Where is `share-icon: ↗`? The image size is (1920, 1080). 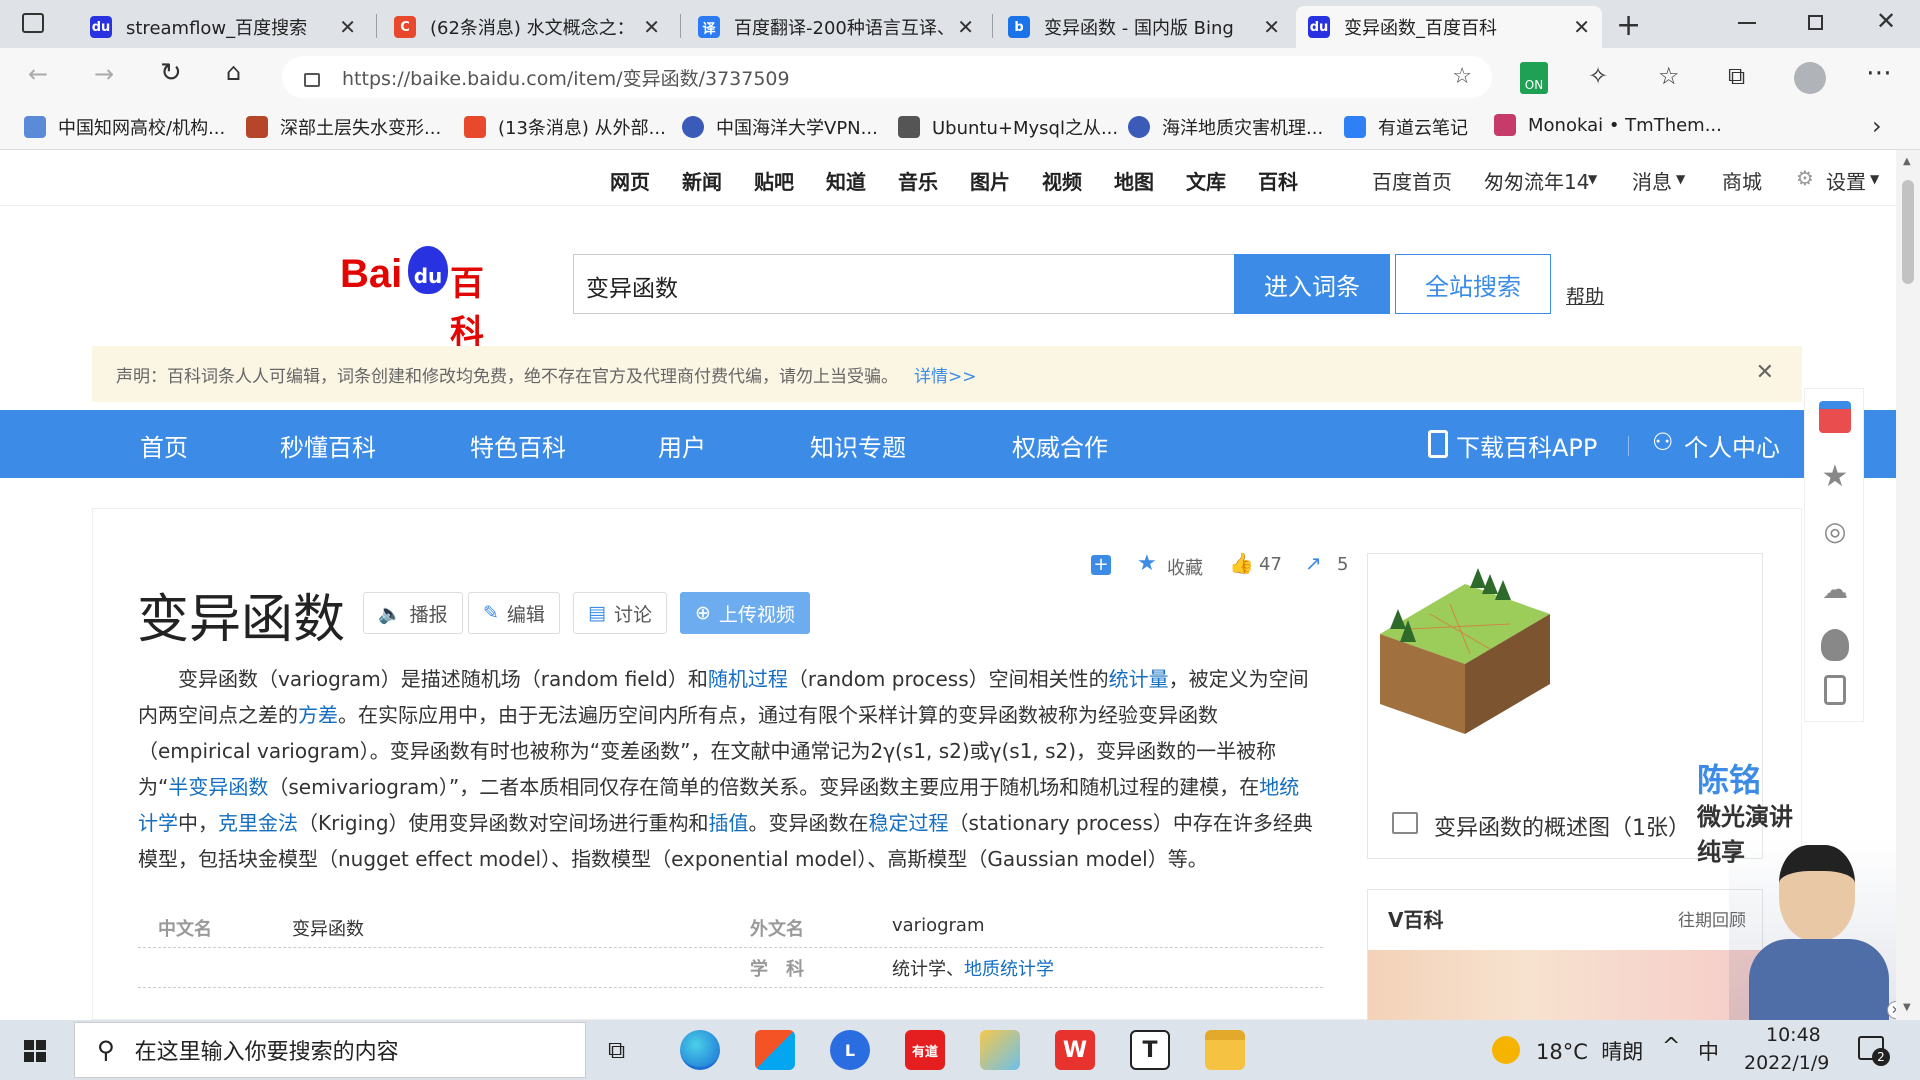
share-icon: ↗ is located at coordinates (1313, 563).